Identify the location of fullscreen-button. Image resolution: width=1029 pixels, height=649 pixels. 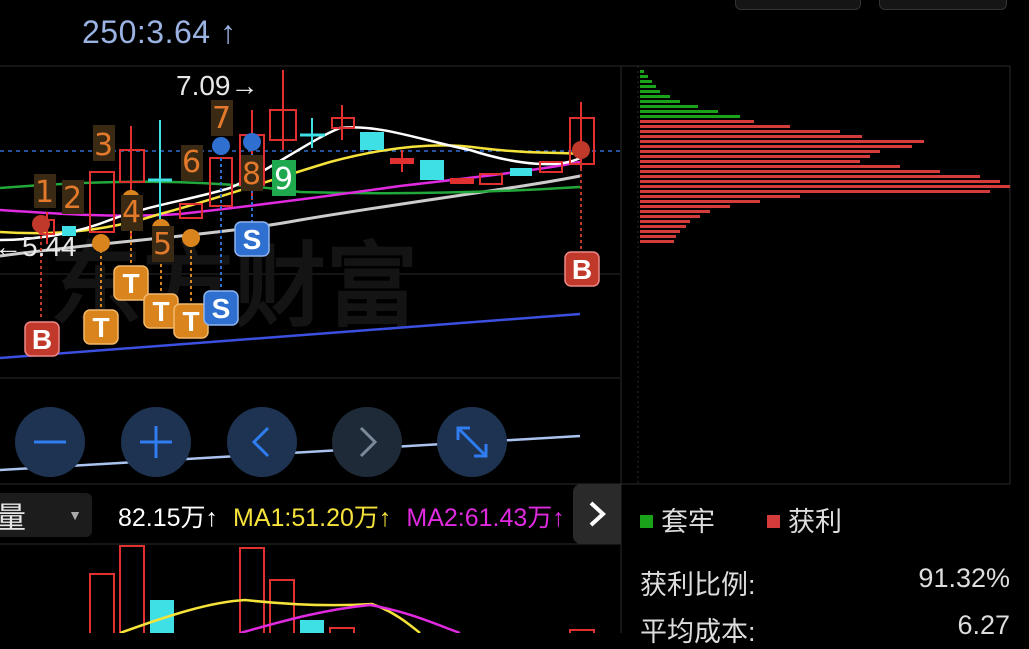
(472, 442).